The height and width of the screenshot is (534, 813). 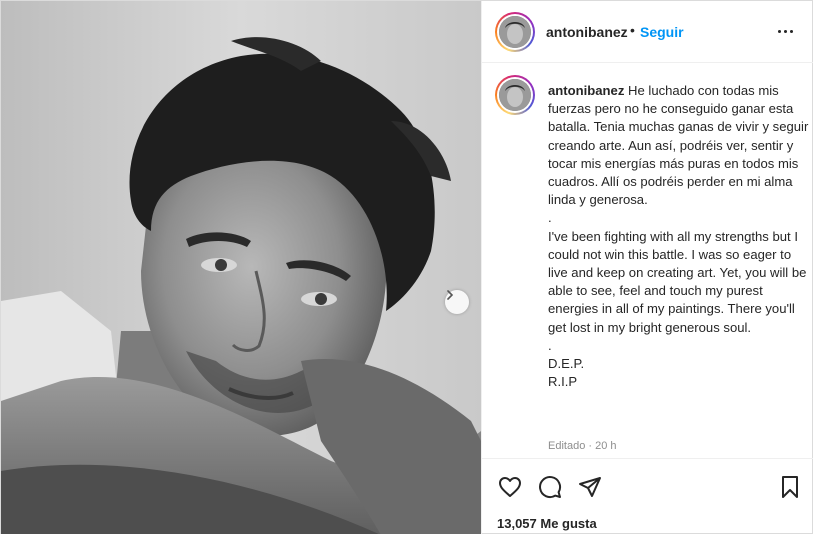 I want to click on follow-button: Seguir, so click(x=662, y=32).